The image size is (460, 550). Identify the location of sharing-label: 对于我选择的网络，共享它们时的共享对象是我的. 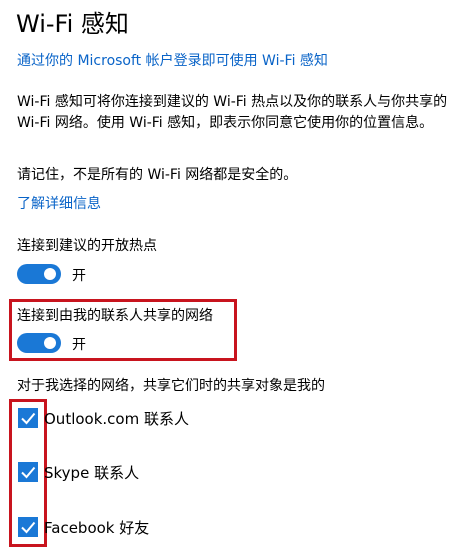
(171, 386).